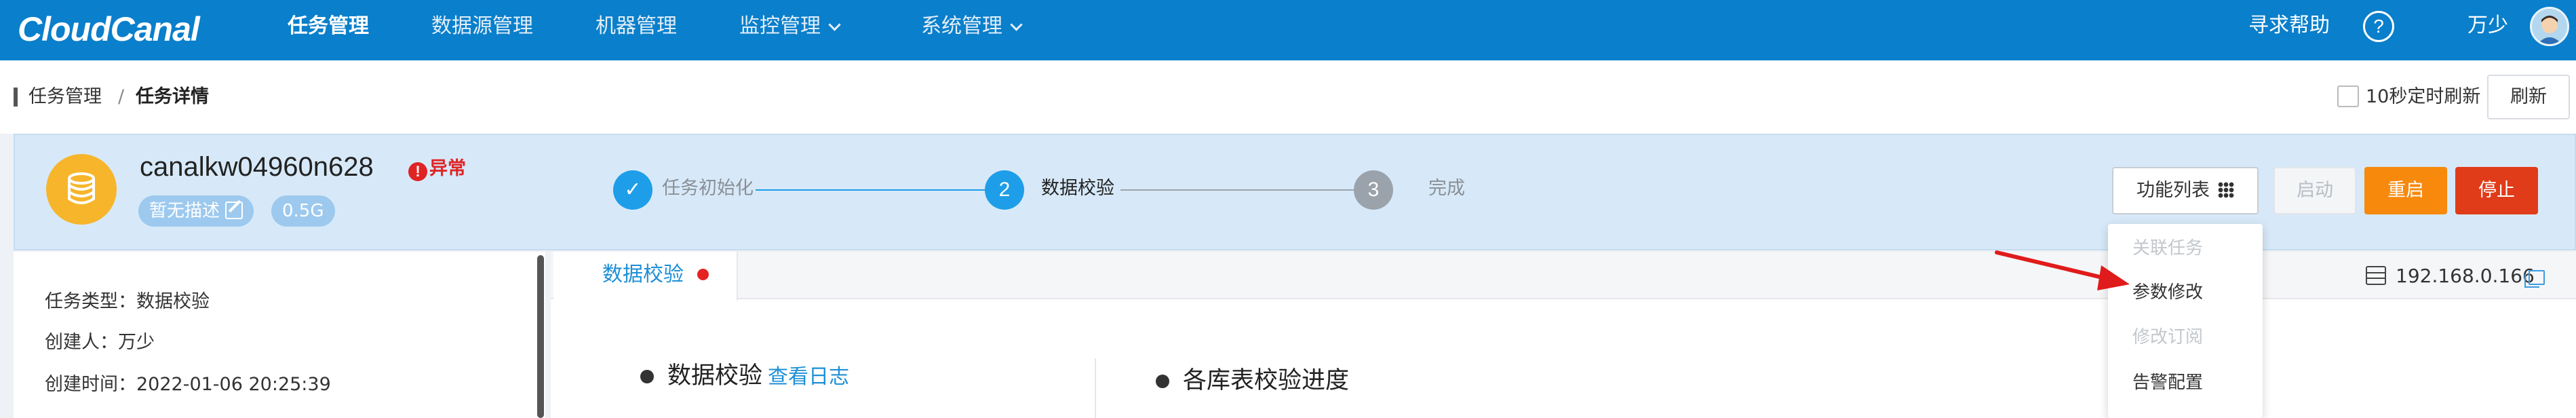 Image resolution: width=2576 pixels, height=418 pixels. What do you see at coordinates (109, 29) in the screenshot?
I see `app-logo: CloudCanal` at bounding box center [109, 29].